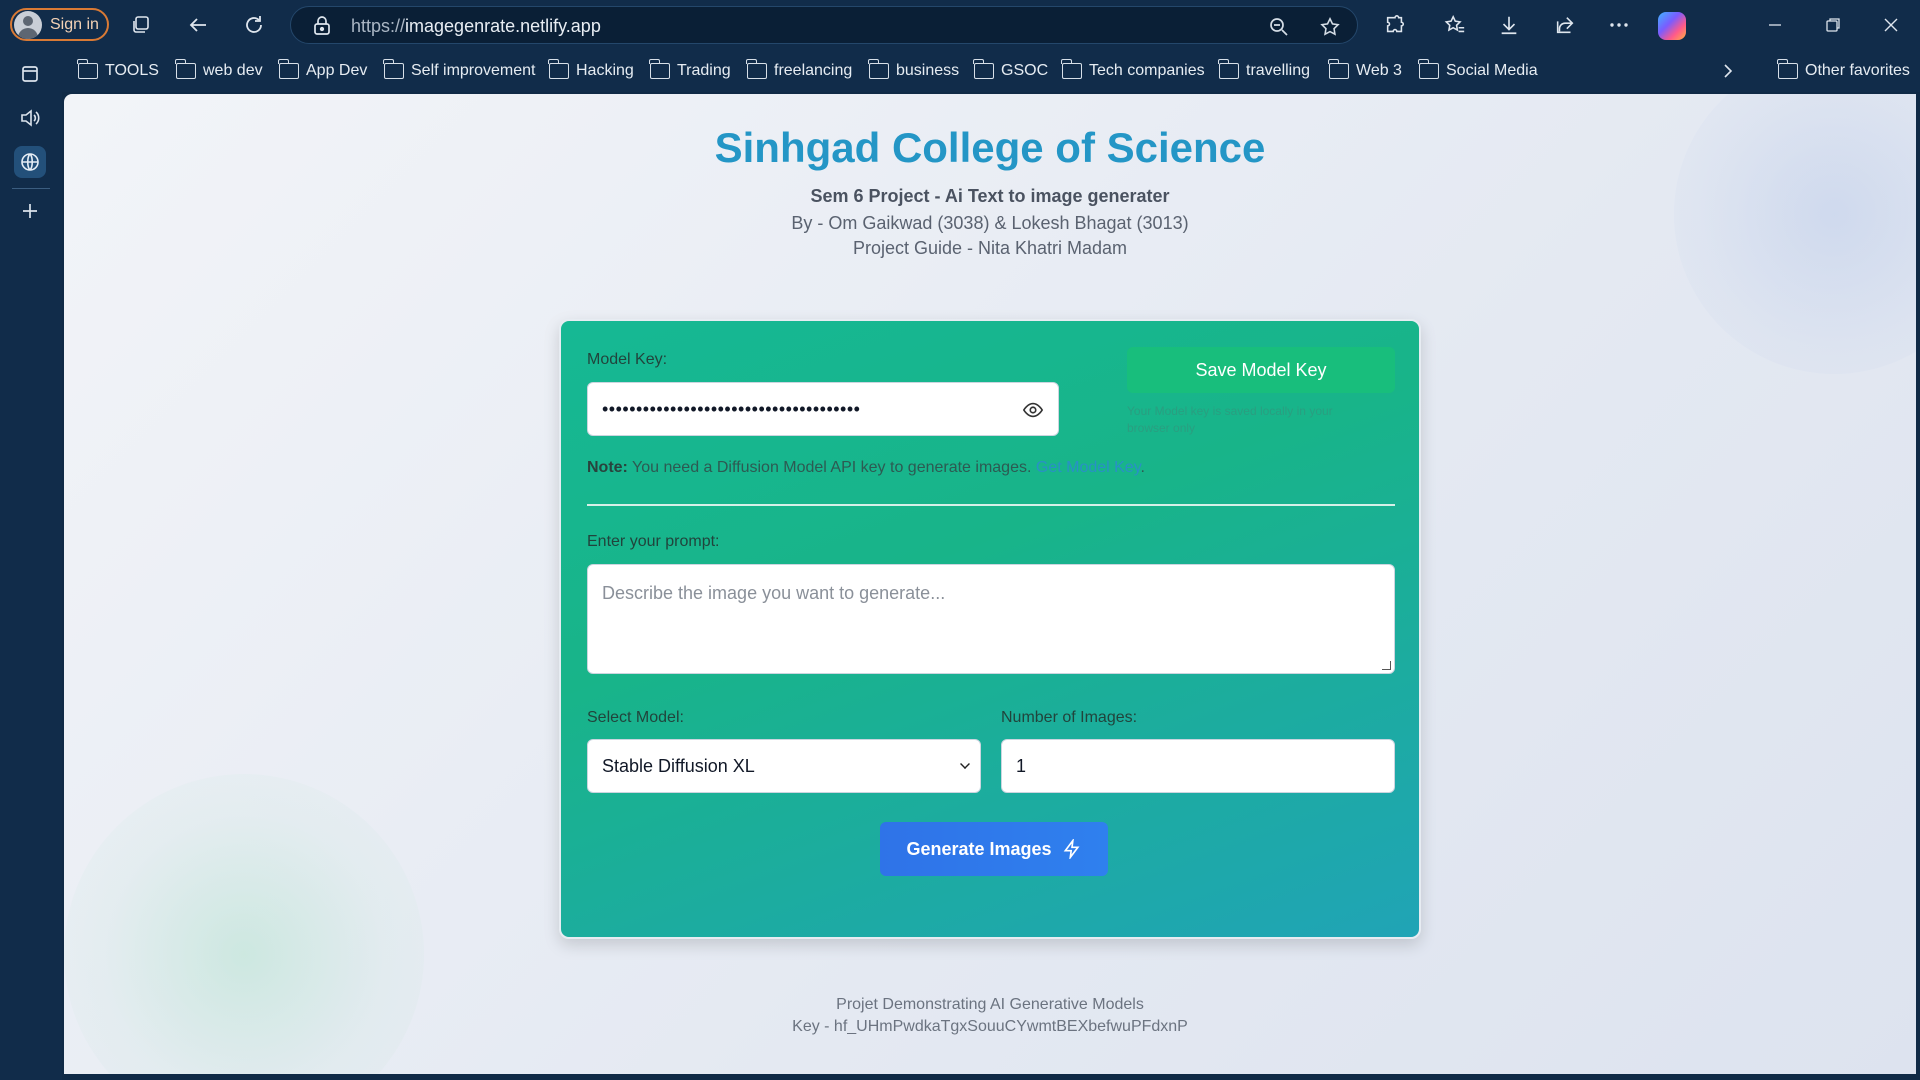 The height and width of the screenshot is (1080, 1920). What do you see at coordinates (784, 766) in the screenshot?
I see `model-select: Stable Diffusion XL` at bounding box center [784, 766].